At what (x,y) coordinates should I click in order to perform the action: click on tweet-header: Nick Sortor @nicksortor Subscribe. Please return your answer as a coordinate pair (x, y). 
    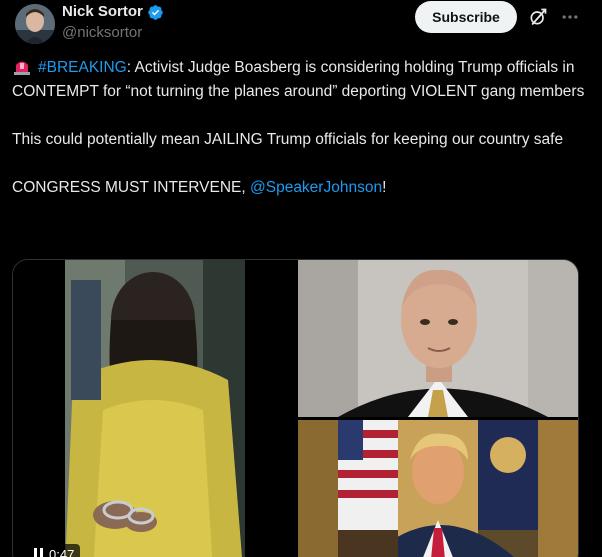
    Looking at the image, I should click on (302, 24).